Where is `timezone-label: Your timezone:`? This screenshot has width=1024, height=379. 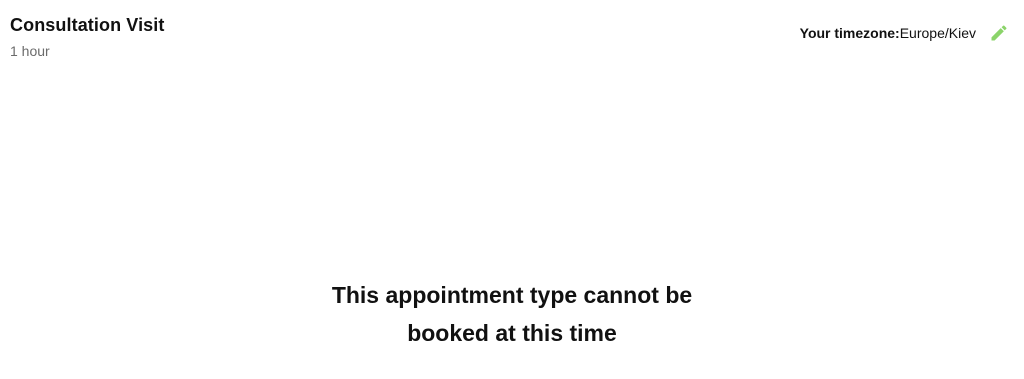 timezone-label: Your timezone: is located at coordinates (849, 33).